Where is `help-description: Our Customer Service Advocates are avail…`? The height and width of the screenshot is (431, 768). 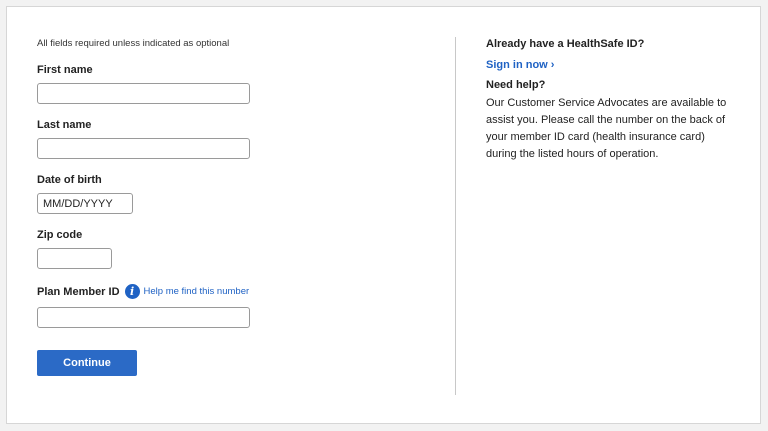
help-description: Our Customer Service Advocates are avail… is located at coordinates (606, 128).